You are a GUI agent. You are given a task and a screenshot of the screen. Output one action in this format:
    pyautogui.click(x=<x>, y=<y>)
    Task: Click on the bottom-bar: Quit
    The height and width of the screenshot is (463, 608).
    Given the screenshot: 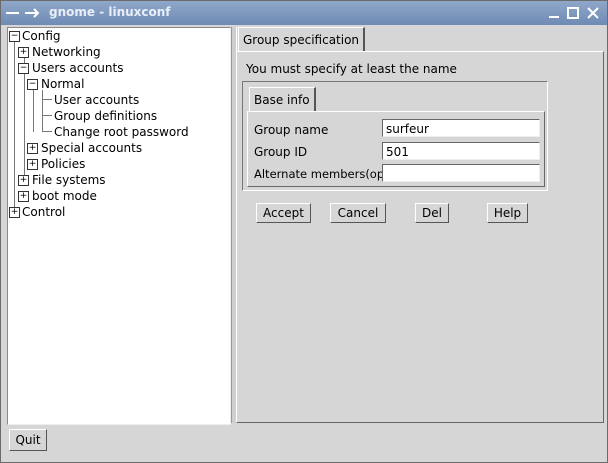 What is the action you would take?
    pyautogui.click(x=304, y=443)
    